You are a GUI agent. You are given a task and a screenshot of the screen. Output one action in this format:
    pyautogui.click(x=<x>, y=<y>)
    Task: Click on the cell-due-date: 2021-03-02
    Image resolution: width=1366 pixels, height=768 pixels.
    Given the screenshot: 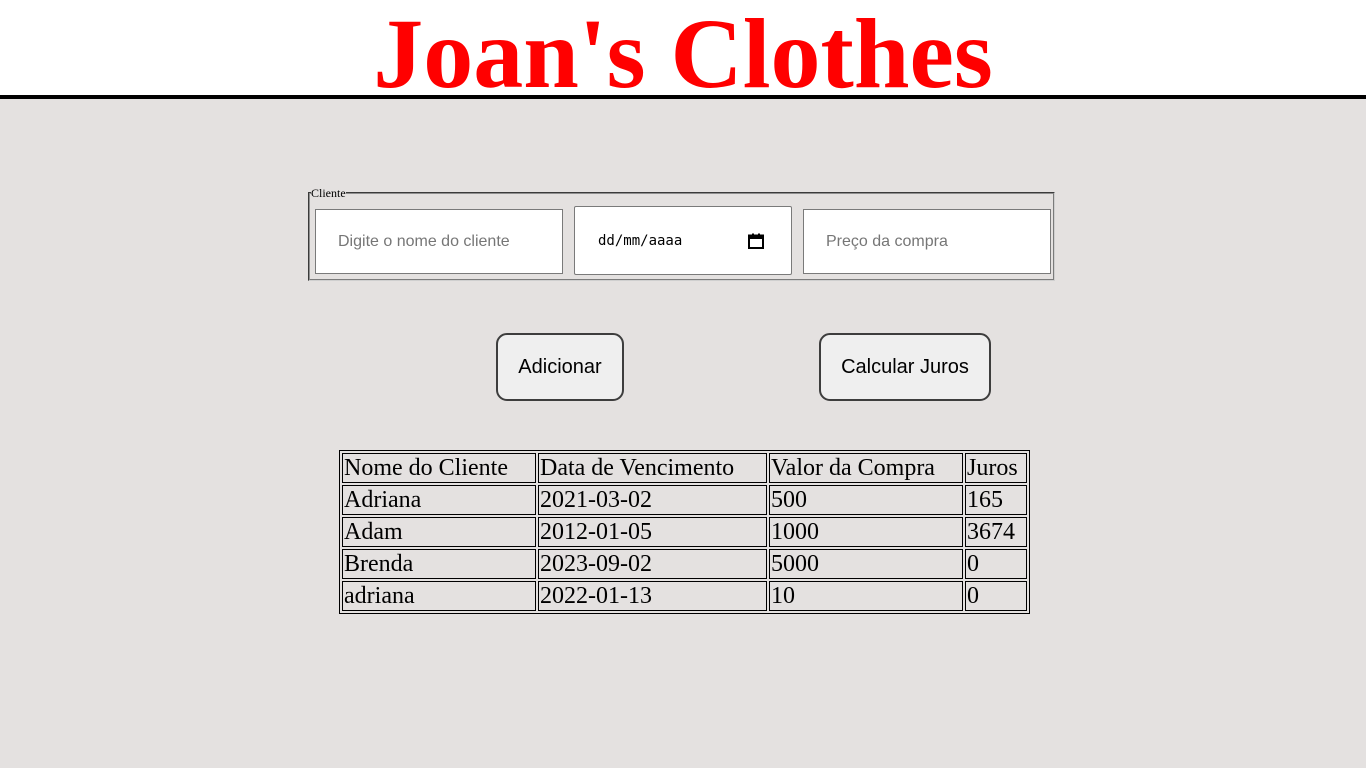 What is the action you would take?
    pyautogui.click(x=652, y=500)
    